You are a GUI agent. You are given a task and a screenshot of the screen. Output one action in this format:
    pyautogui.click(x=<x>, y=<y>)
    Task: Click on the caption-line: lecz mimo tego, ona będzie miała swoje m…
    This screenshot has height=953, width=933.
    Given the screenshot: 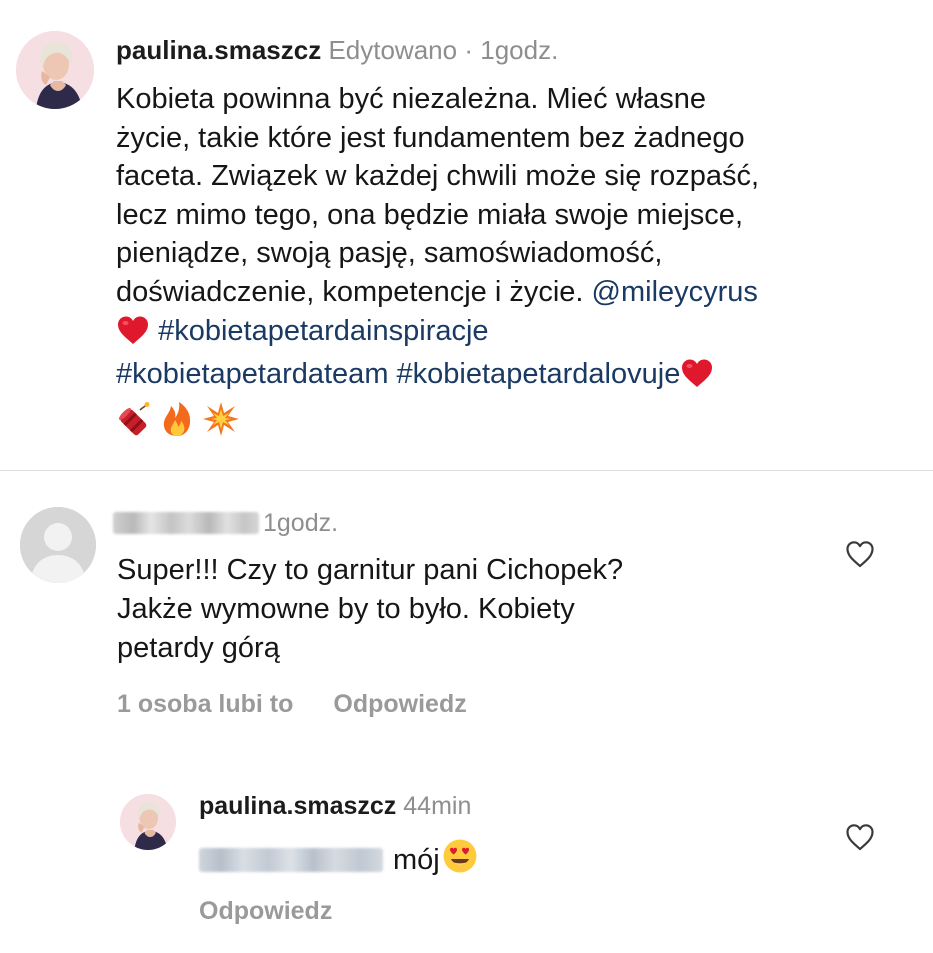 What is the action you would take?
    pyautogui.click(x=429, y=214)
    